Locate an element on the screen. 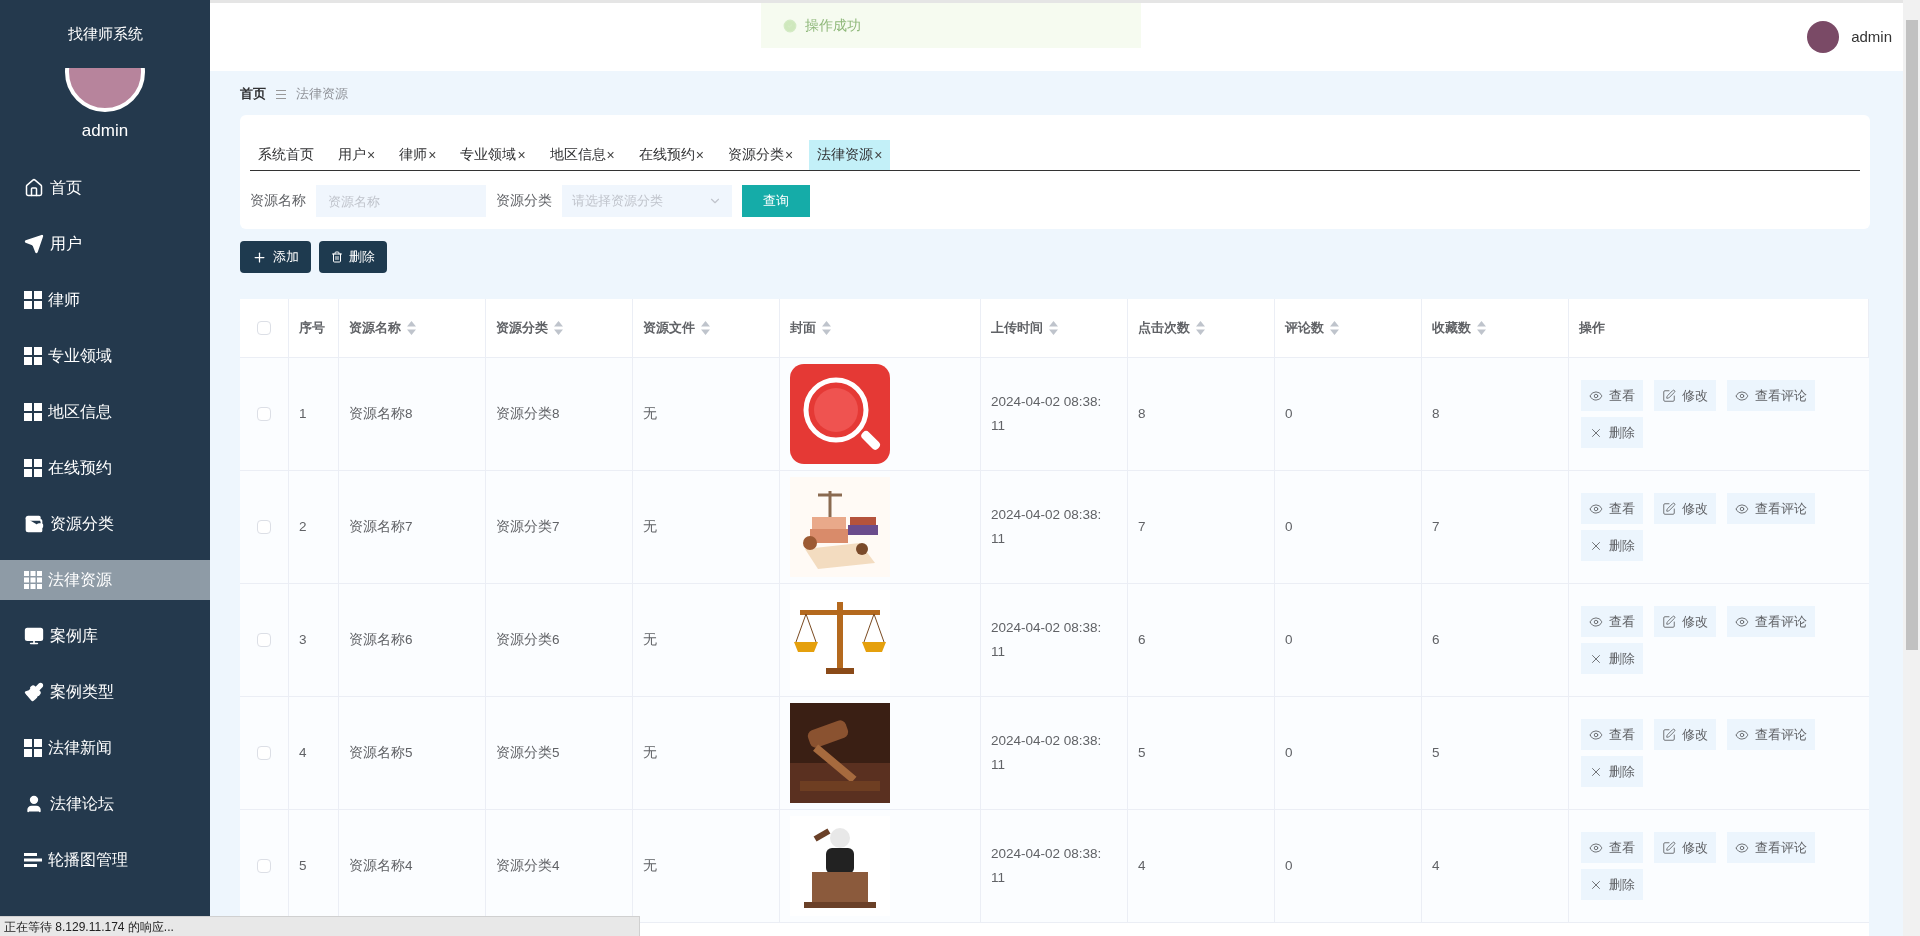 The width and height of the screenshot is (1920, 936). avatar is located at coordinates (1823, 37).